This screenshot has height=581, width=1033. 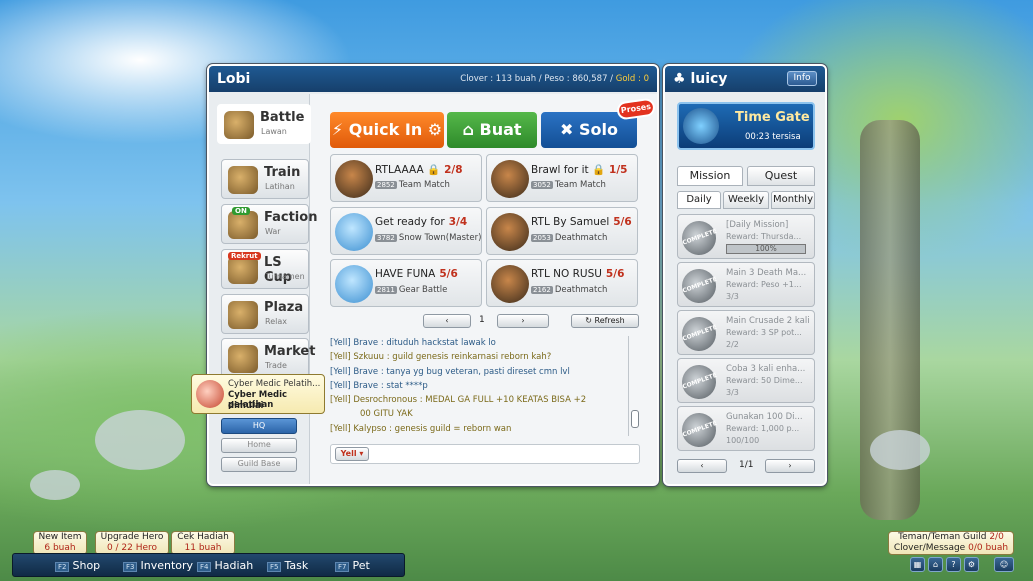 What do you see at coordinates (772, 117) in the screenshot?
I see `time-gate-title: Time Gate` at bounding box center [772, 117].